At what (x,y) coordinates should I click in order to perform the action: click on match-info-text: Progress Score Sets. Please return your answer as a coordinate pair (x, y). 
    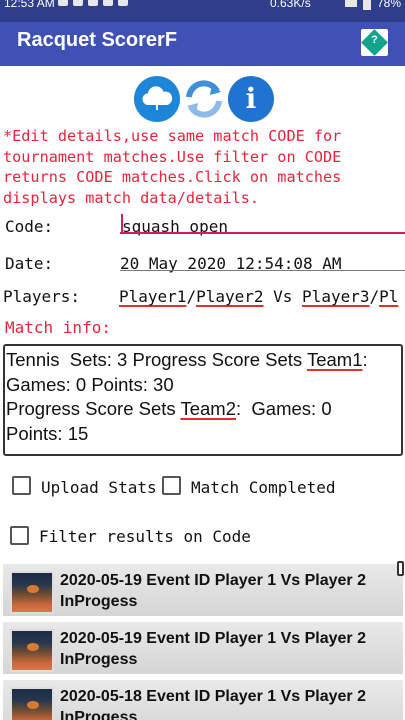
    Looking at the image, I should click on (93, 408).